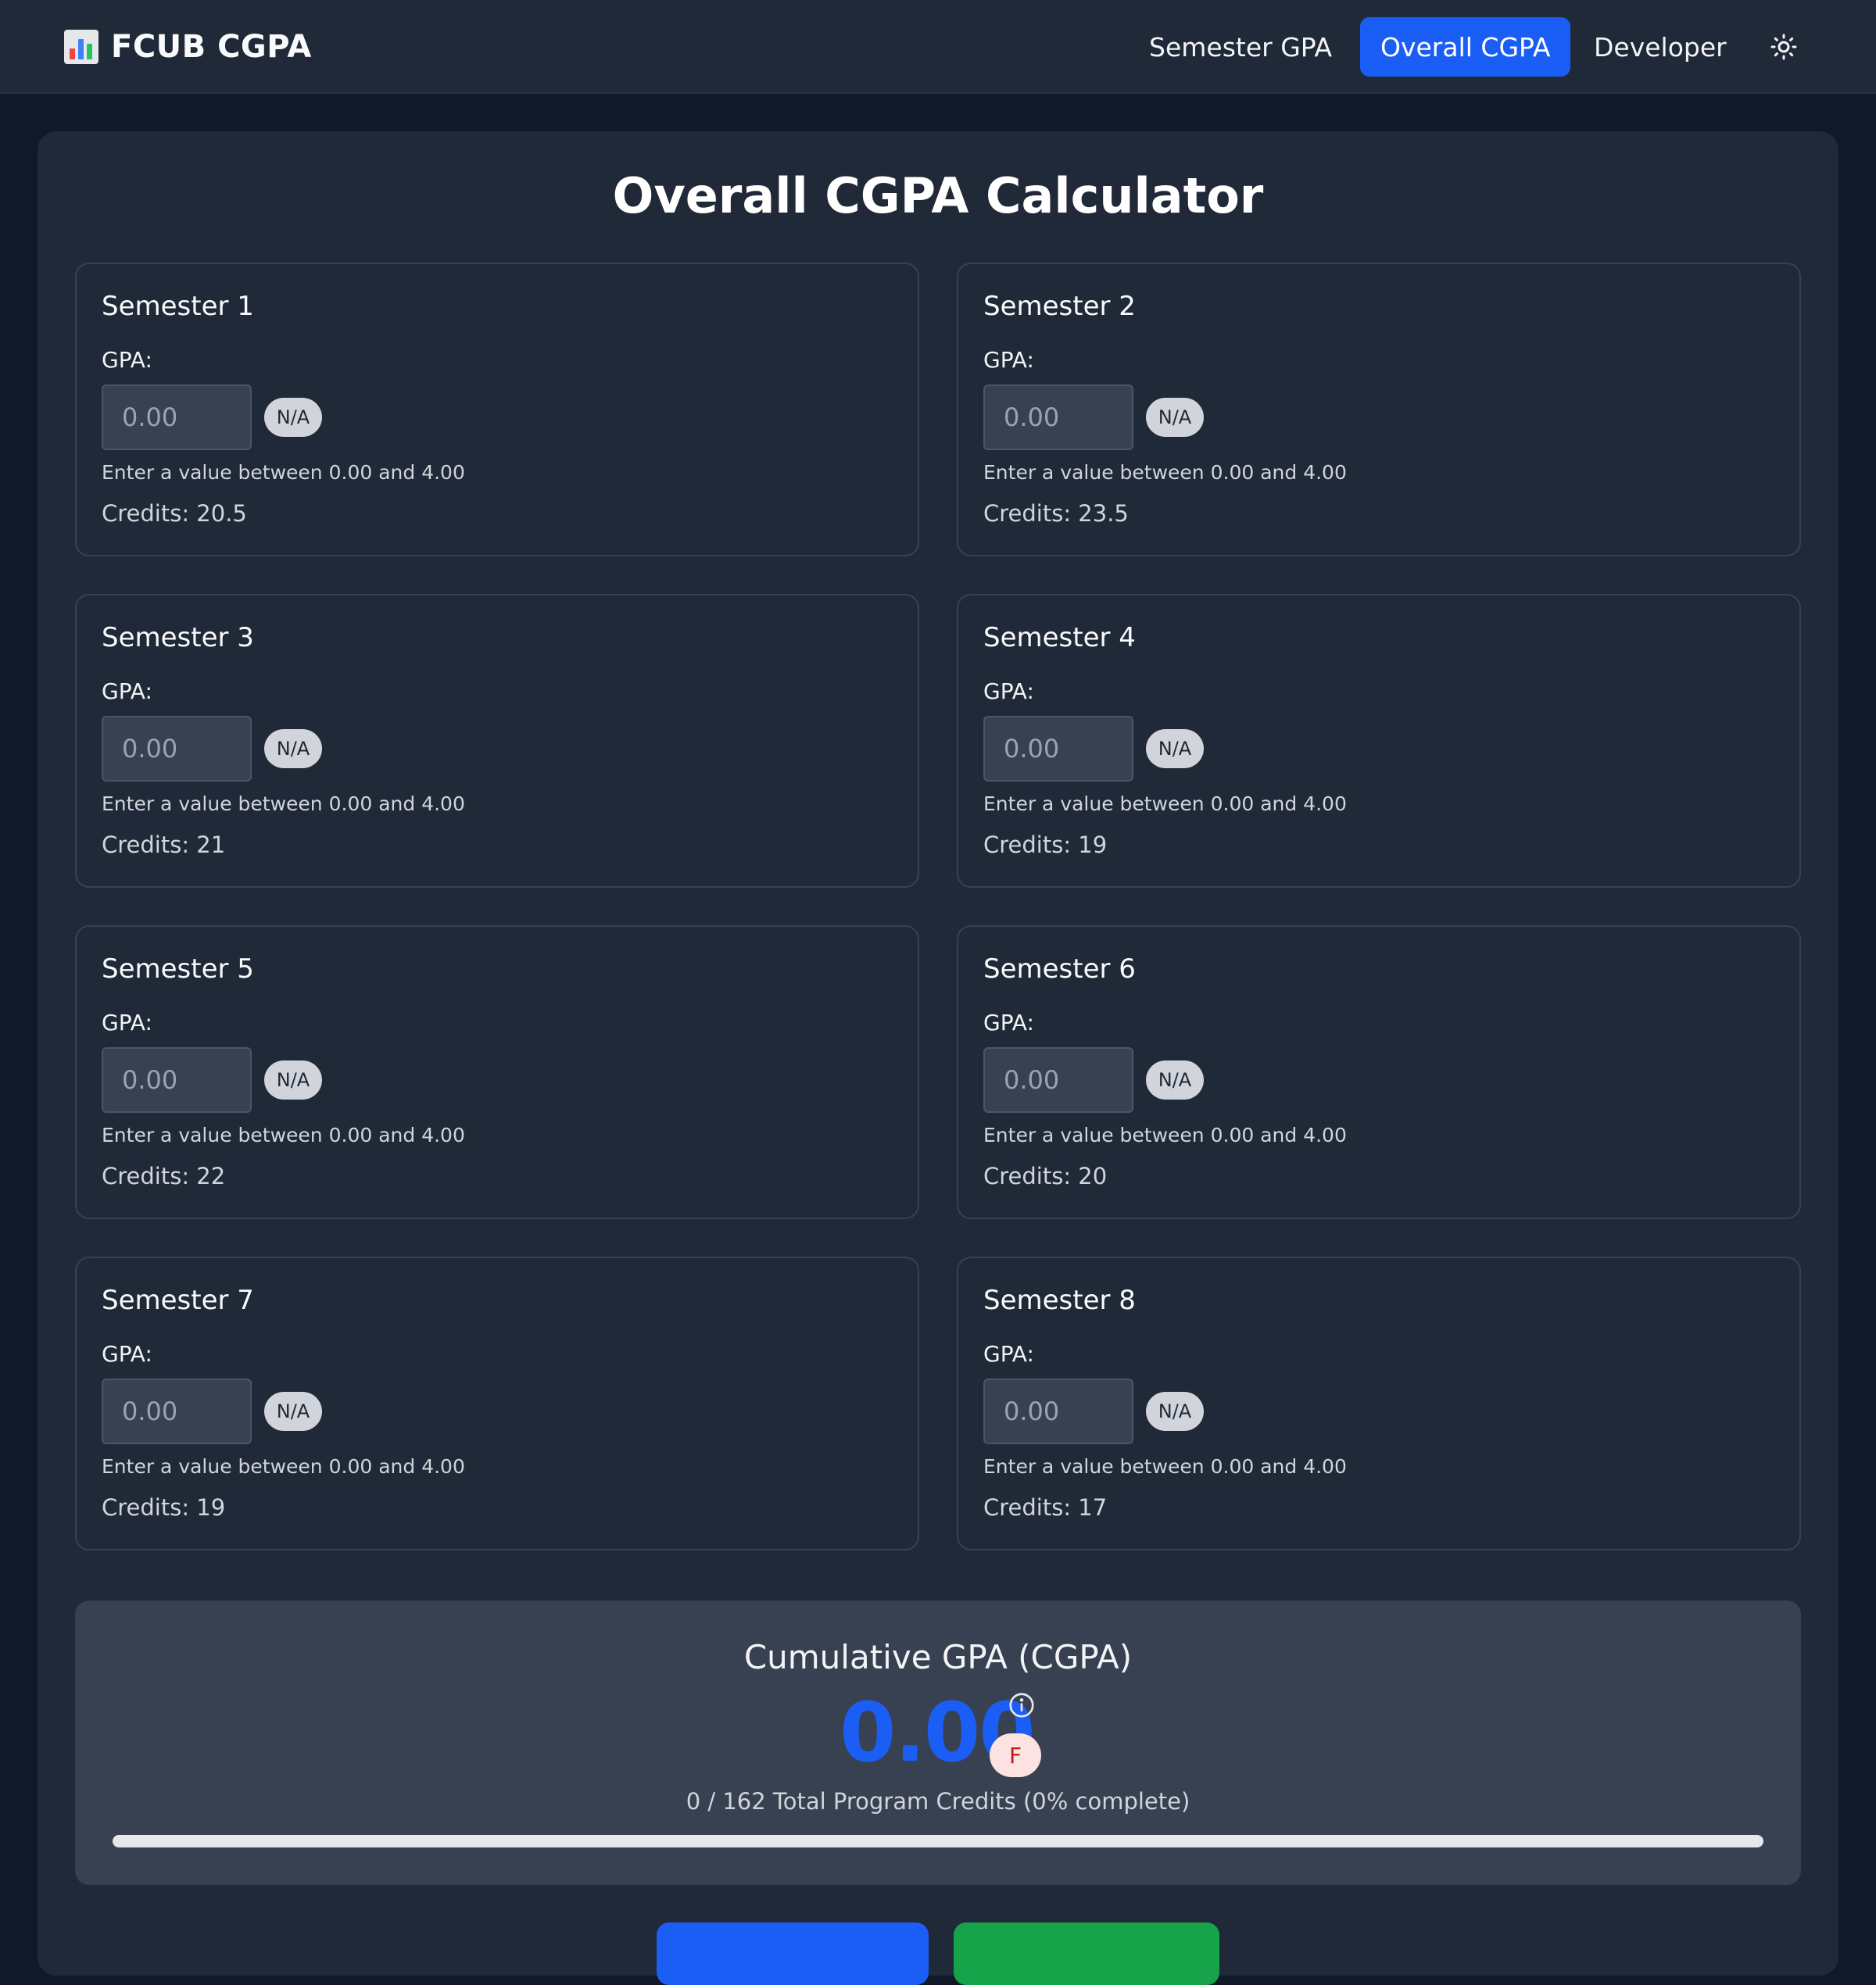  I want to click on semester-title: Semester 5, so click(178, 969).